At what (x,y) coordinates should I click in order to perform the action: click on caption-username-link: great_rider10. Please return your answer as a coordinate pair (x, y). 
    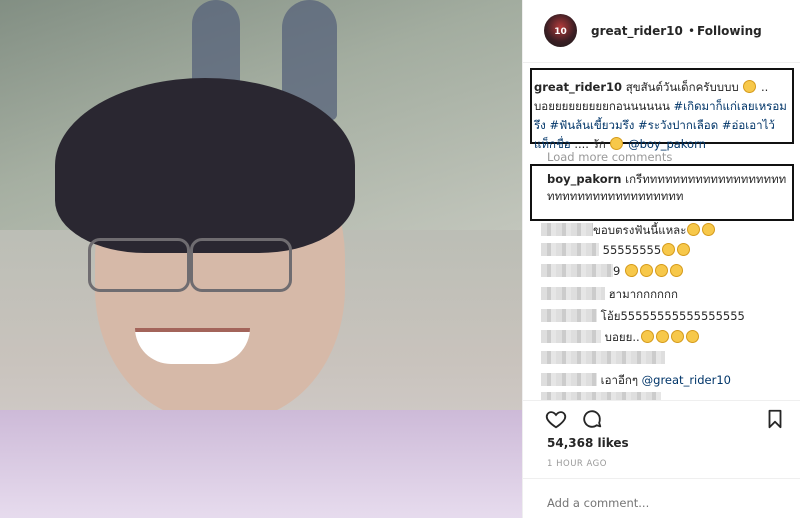
    Looking at the image, I should click on (578, 87).